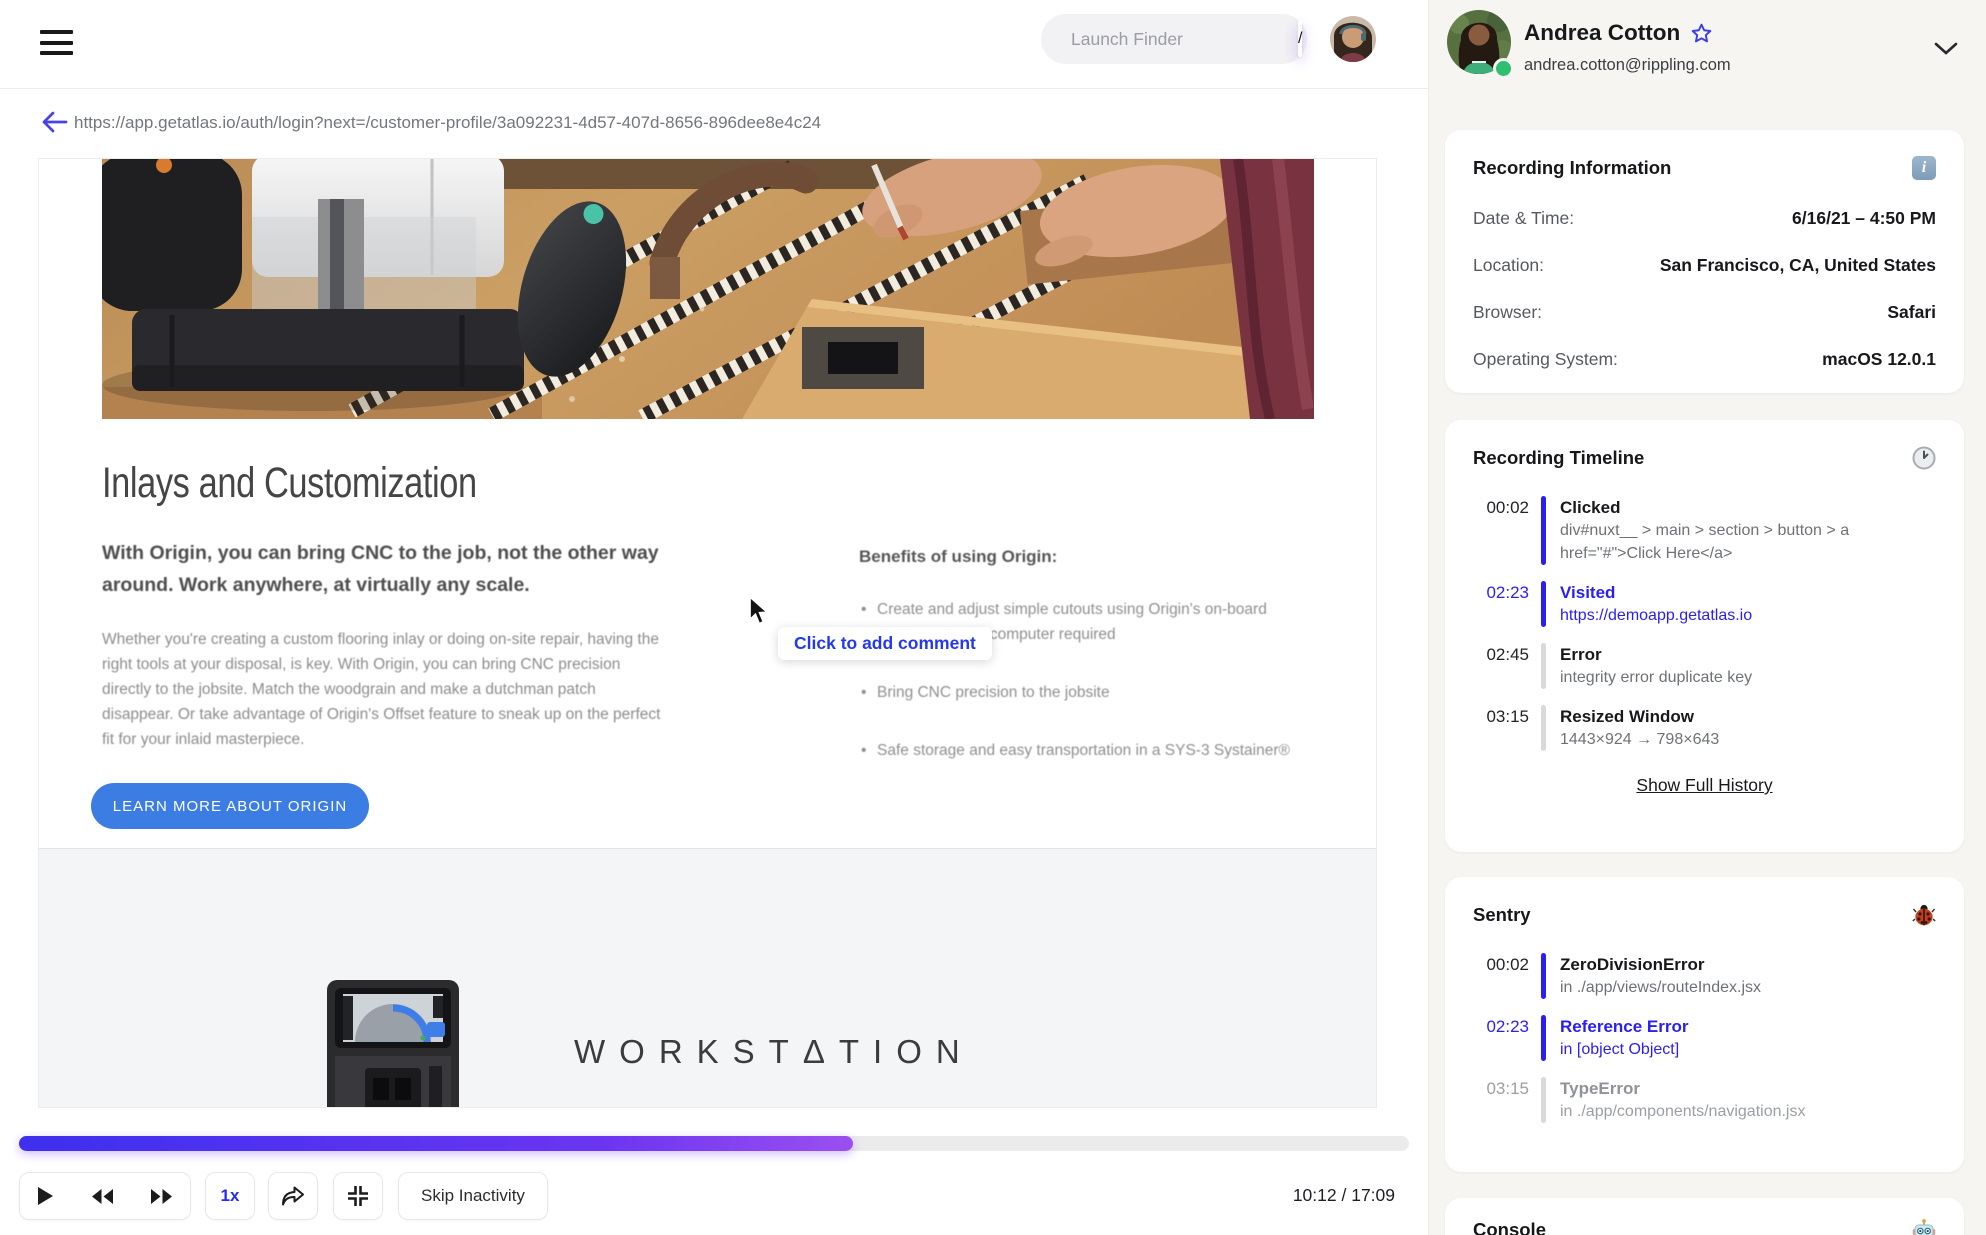  I want to click on ladybug-icon, so click(1924, 915).